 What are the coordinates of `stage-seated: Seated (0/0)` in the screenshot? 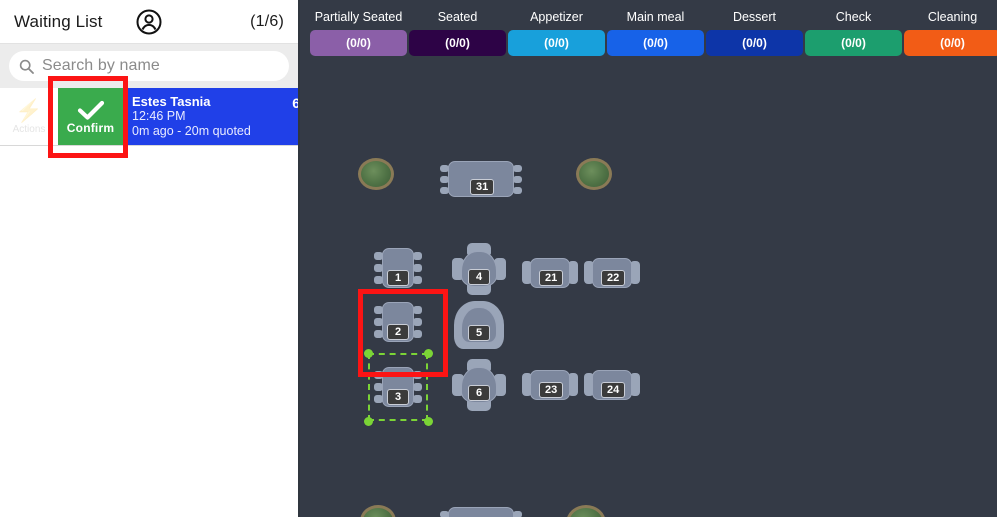 It's located at (457, 32).